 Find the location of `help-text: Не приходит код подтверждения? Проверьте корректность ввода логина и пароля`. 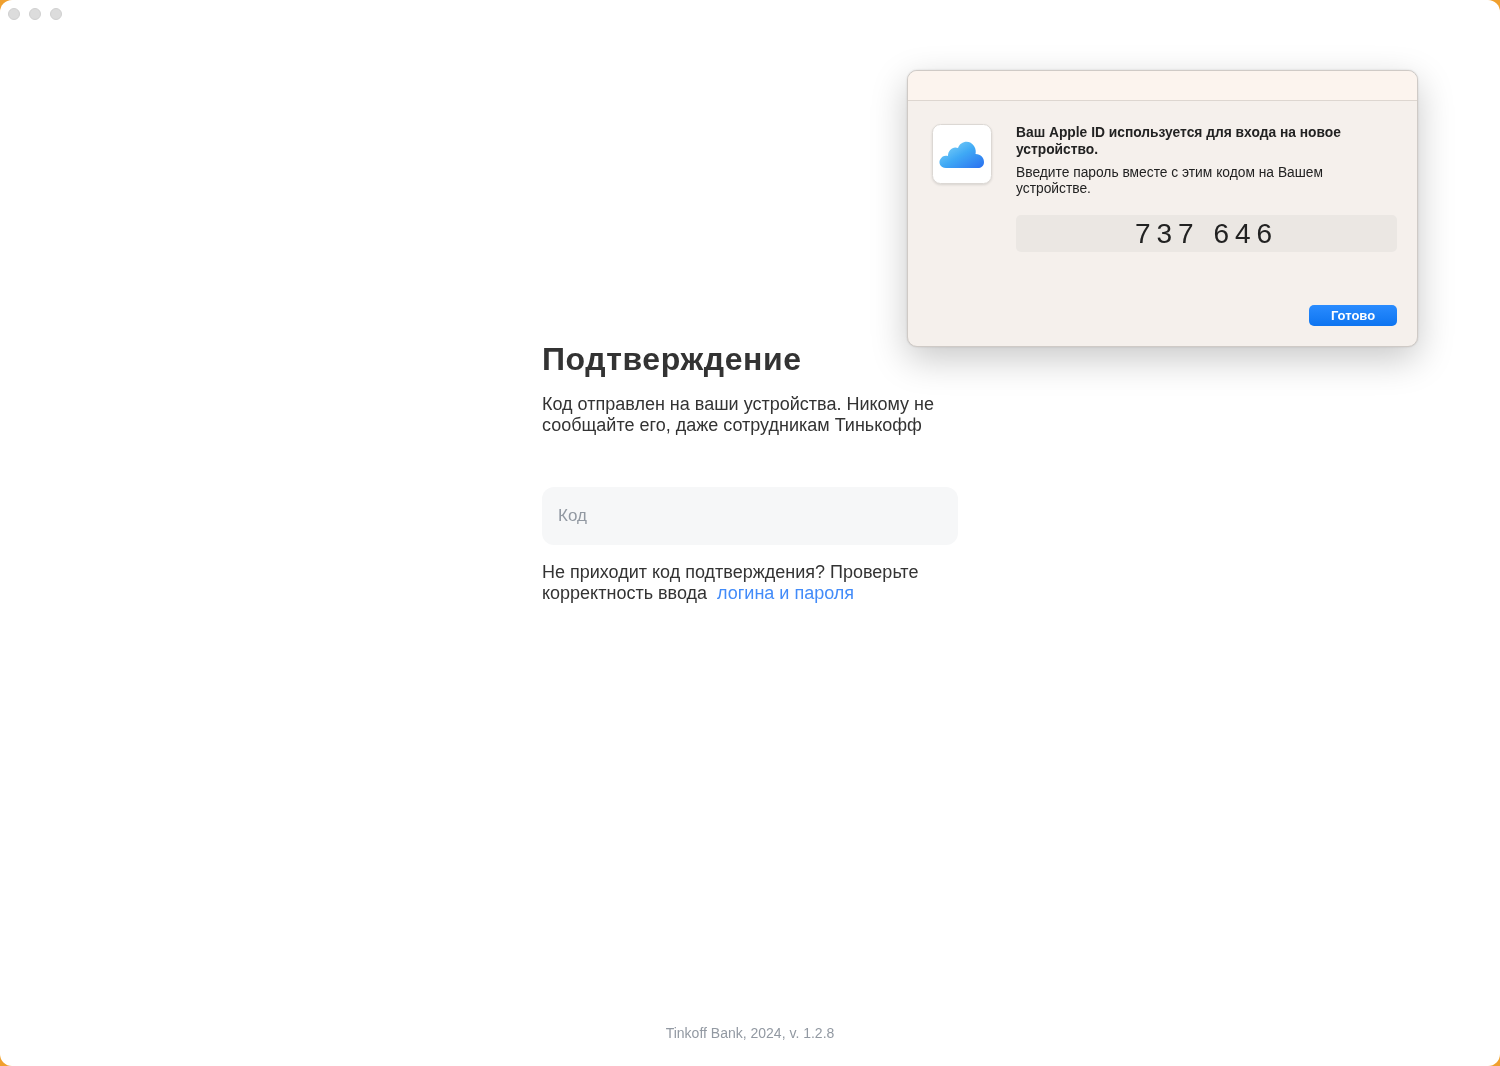

help-text: Не приходит код подтверждения? Проверьте корректность ввода логина и пароля is located at coordinates (731, 583).